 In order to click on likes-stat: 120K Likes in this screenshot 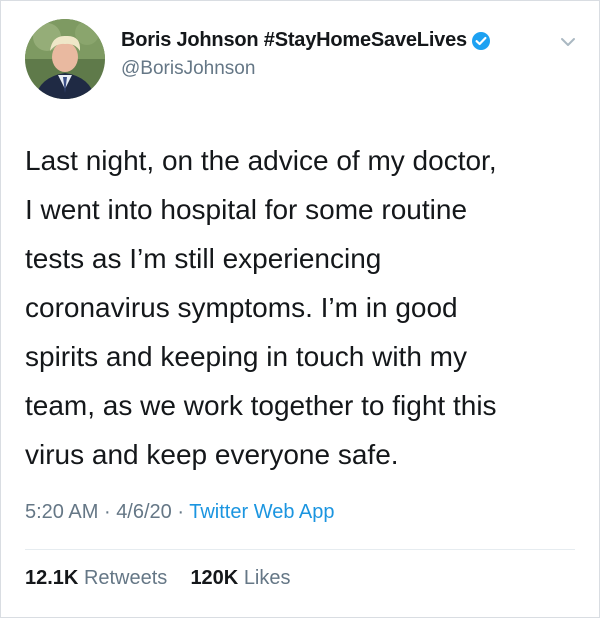, I will do `click(240, 578)`.